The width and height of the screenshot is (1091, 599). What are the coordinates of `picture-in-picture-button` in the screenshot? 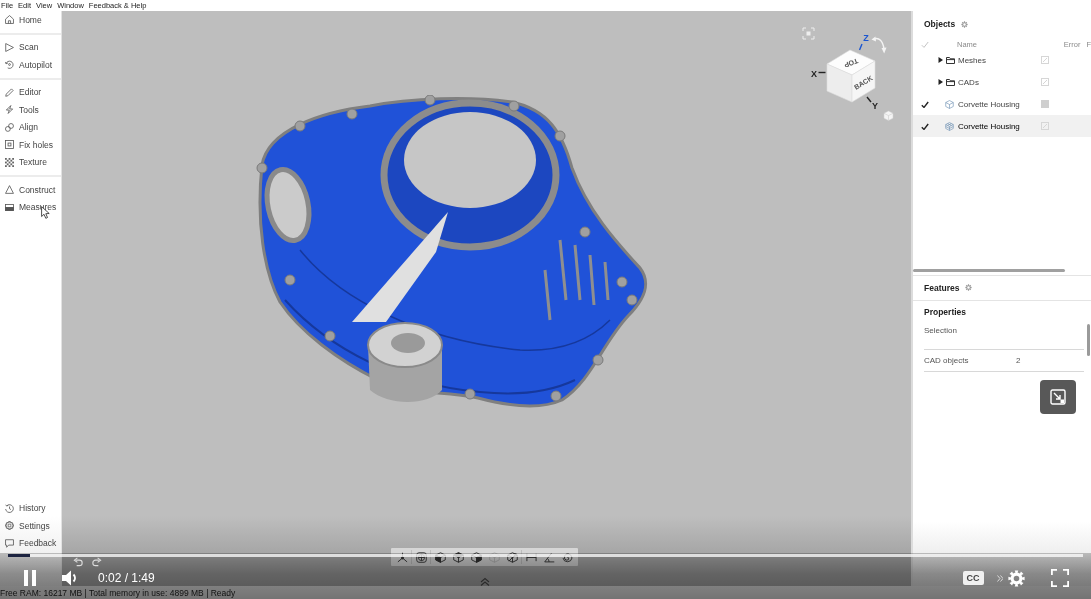 It's located at (1058, 397).